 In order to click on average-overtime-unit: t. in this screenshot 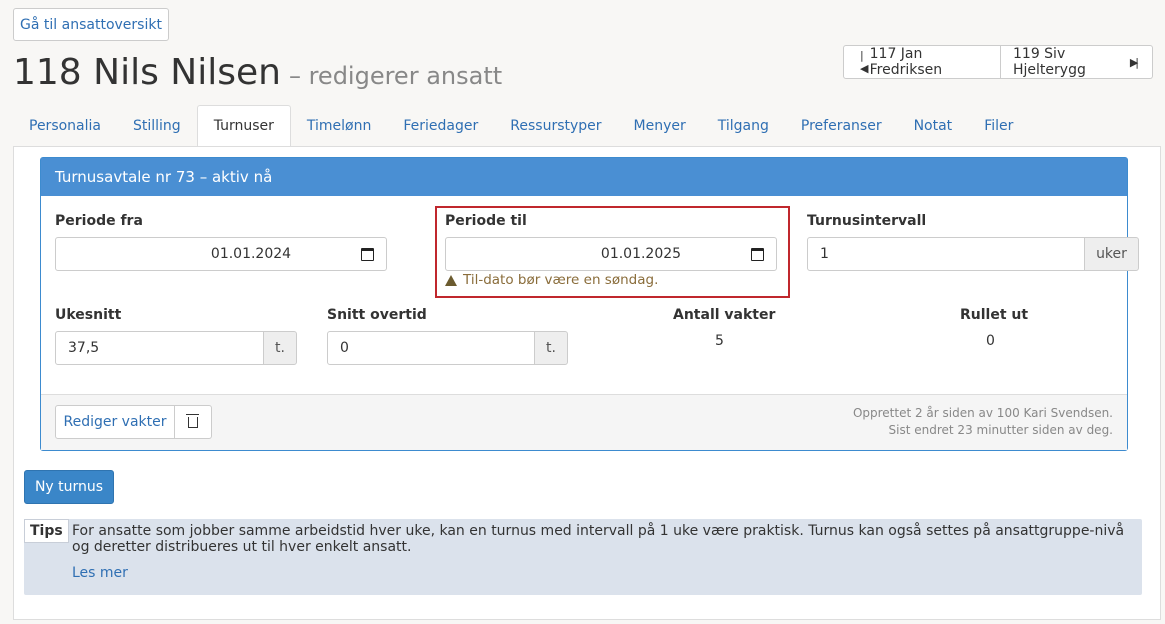, I will do `click(551, 348)`.